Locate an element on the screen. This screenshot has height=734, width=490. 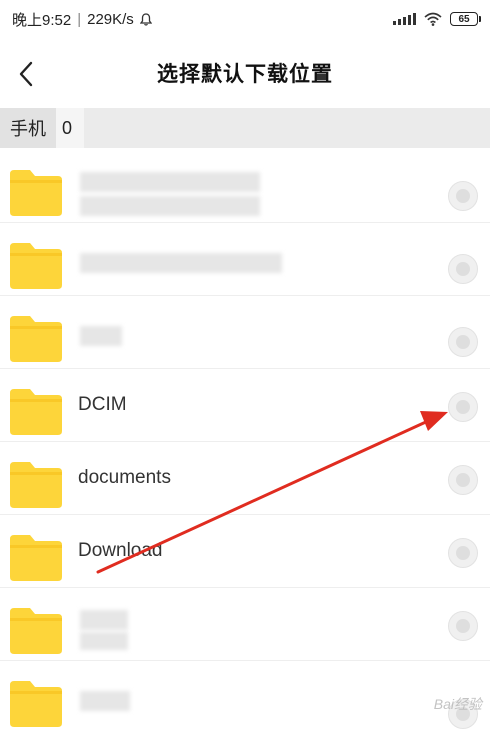
bell-icon is located at coordinates (145, 19).